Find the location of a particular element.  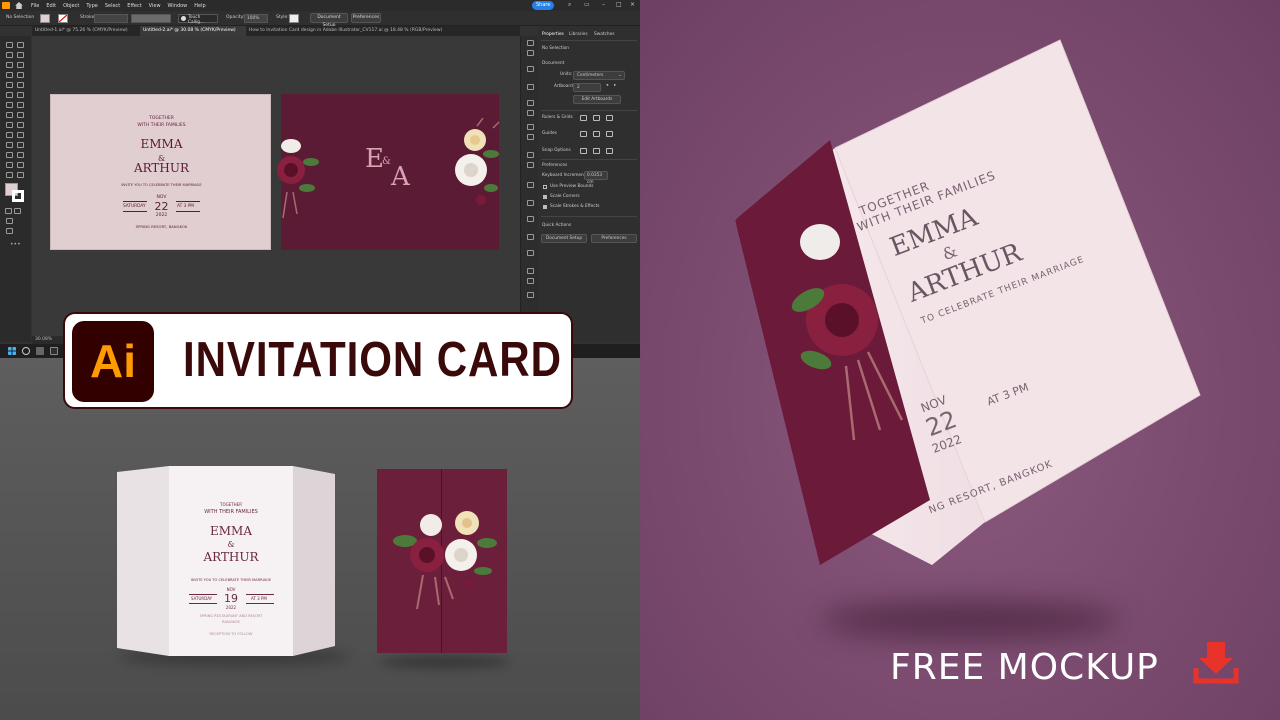

snap-to-pixel-icon is located at coordinates (596, 151).